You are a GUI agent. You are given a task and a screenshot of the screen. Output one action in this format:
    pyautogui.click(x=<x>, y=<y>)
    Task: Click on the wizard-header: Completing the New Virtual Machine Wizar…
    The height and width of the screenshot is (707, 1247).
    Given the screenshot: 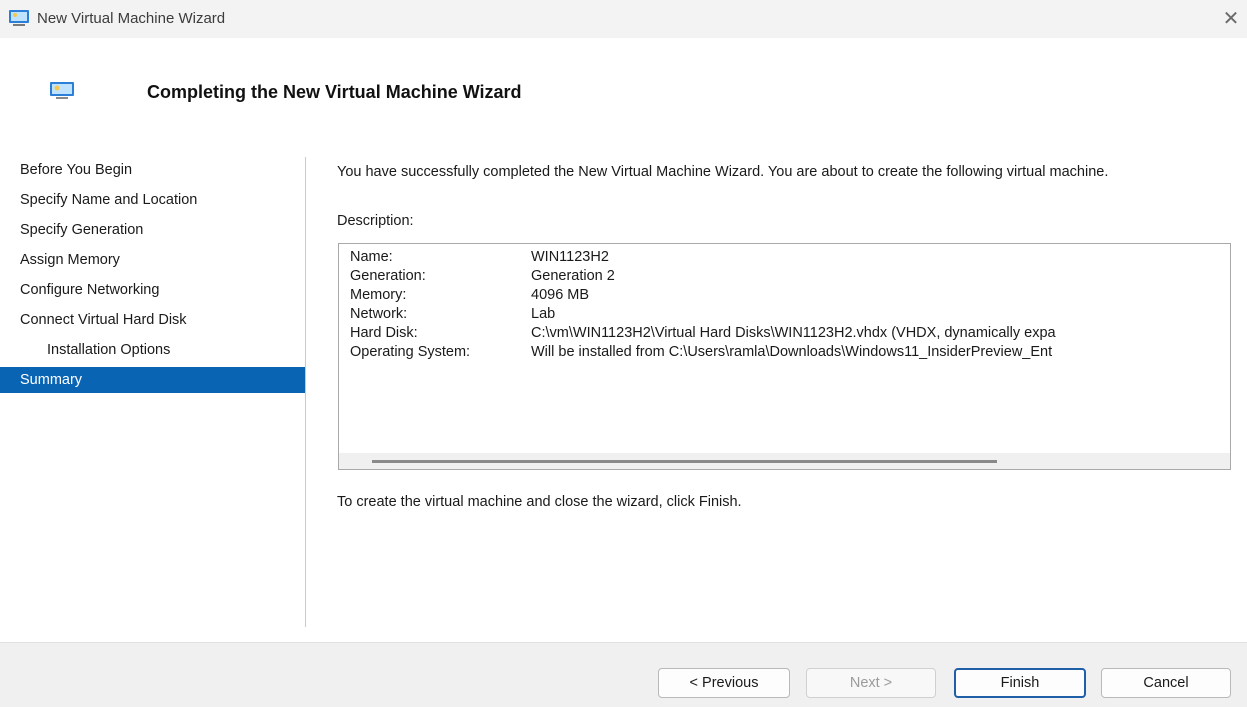 What is the action you would take?
    pyautogui.click(x=623, y=87)
    